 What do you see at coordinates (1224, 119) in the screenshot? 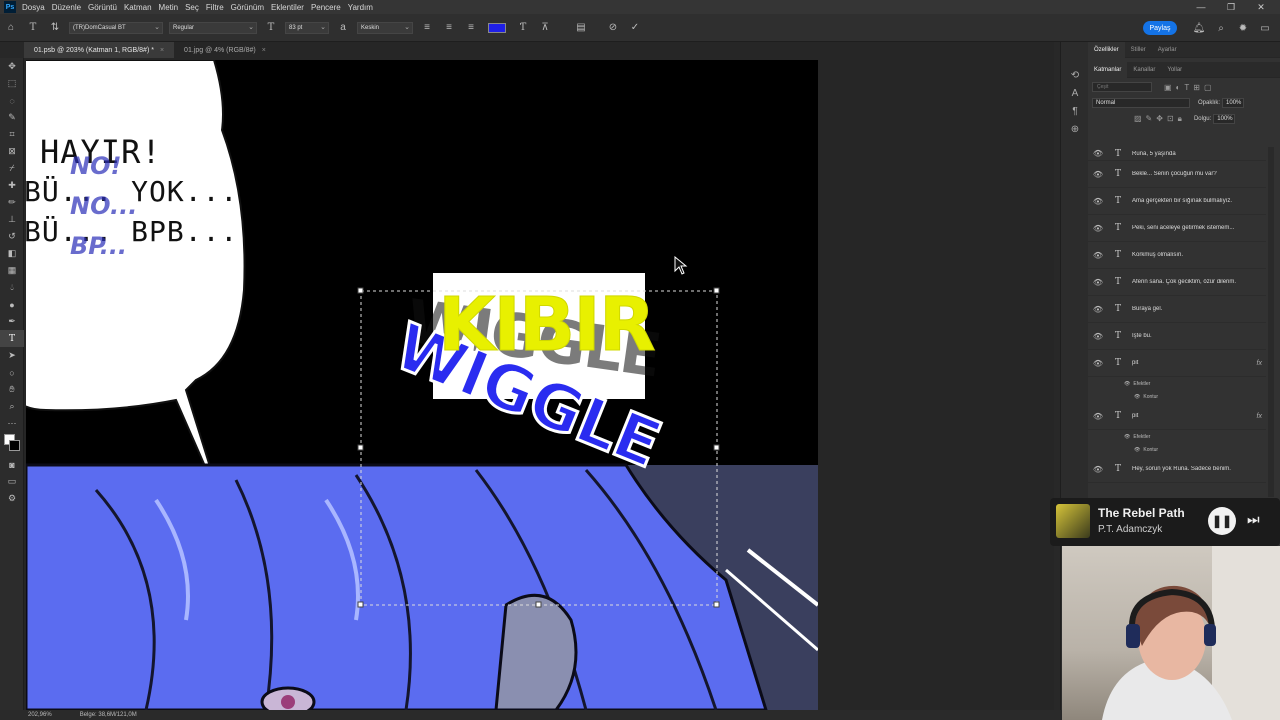
I see `fill-input: 100%` at bounding box center [1224, 119].